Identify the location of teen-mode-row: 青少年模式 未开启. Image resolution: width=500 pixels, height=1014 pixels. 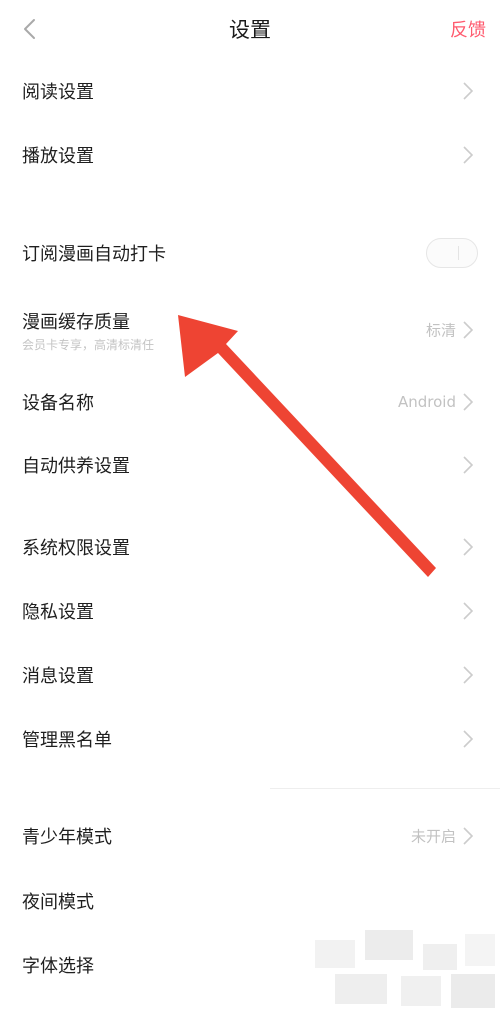
(250, 836).